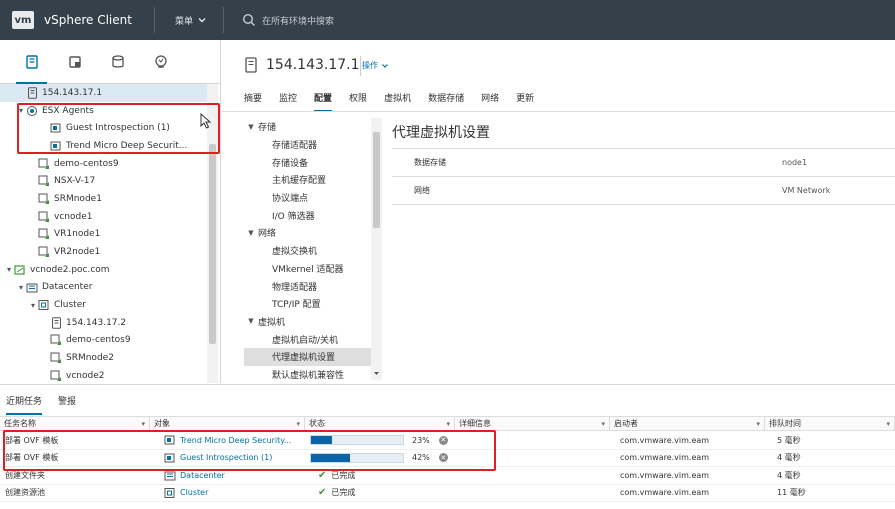  I want to click on tree-node: 154.143.17.2, so click(104, 323).